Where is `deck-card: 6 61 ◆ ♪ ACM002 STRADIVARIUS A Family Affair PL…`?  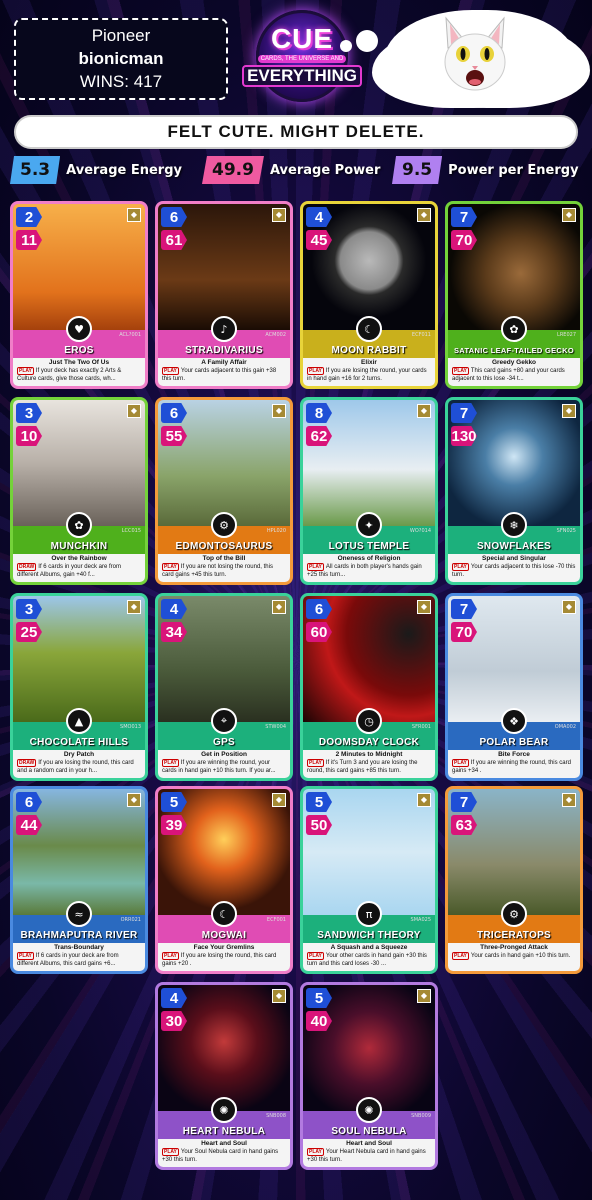 deck-card: 6 61 ◆ ♪ ACM002 STRADIVARIUS A Family Affair PL… is located at coordinates (224, 295).